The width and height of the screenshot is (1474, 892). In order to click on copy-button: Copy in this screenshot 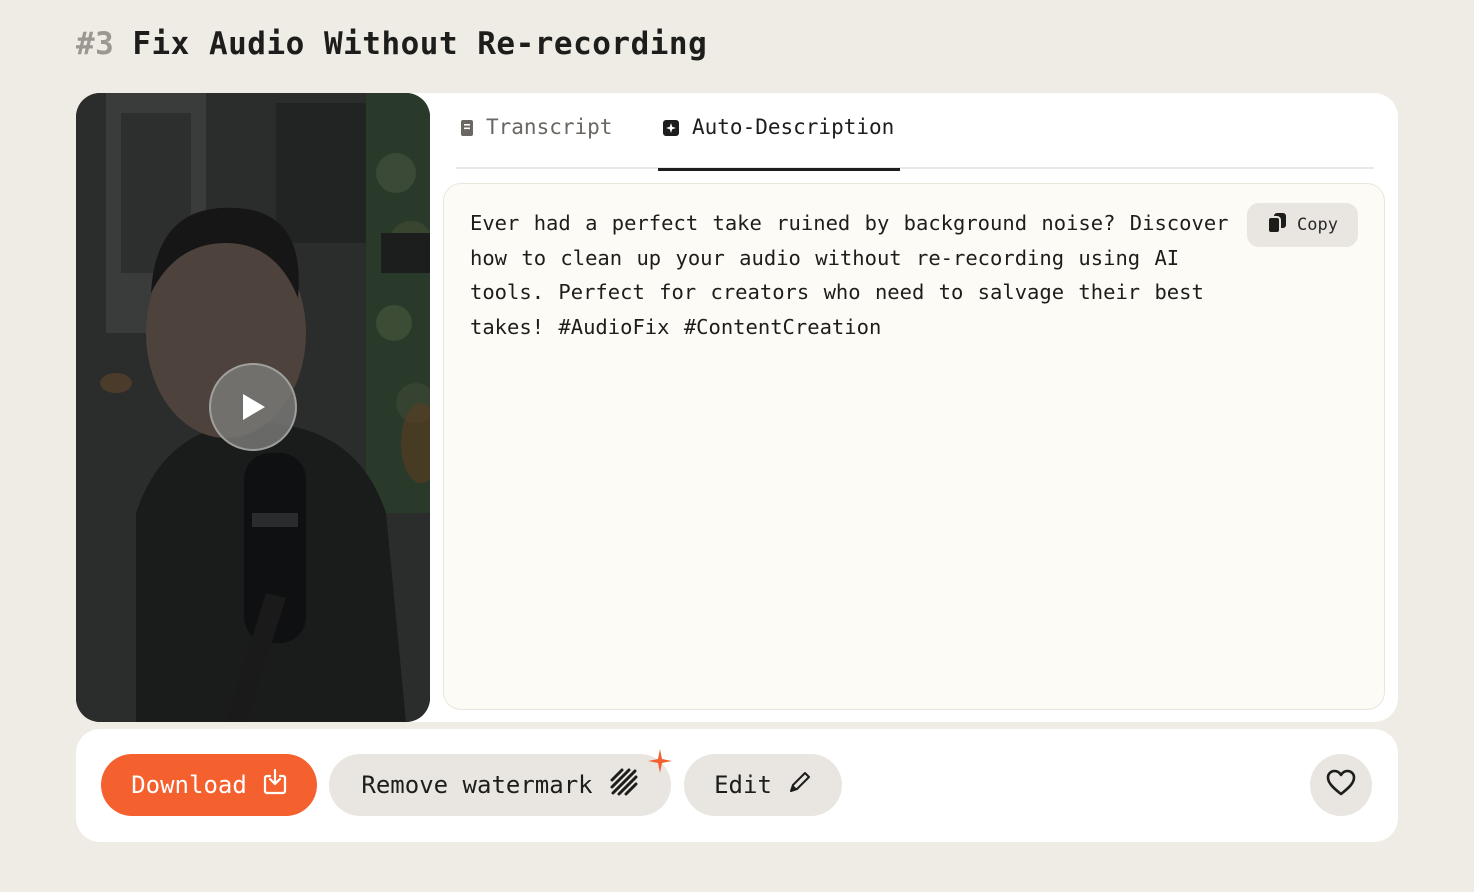, I will do `click(1302, 225)`.